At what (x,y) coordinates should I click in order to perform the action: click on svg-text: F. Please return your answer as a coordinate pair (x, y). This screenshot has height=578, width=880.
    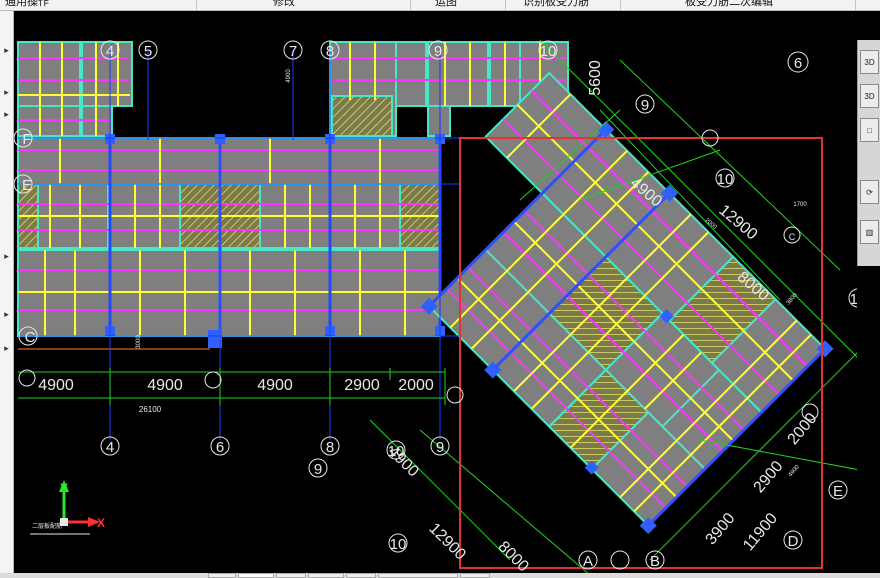
    Looking at the image, I should click on (26, 139).